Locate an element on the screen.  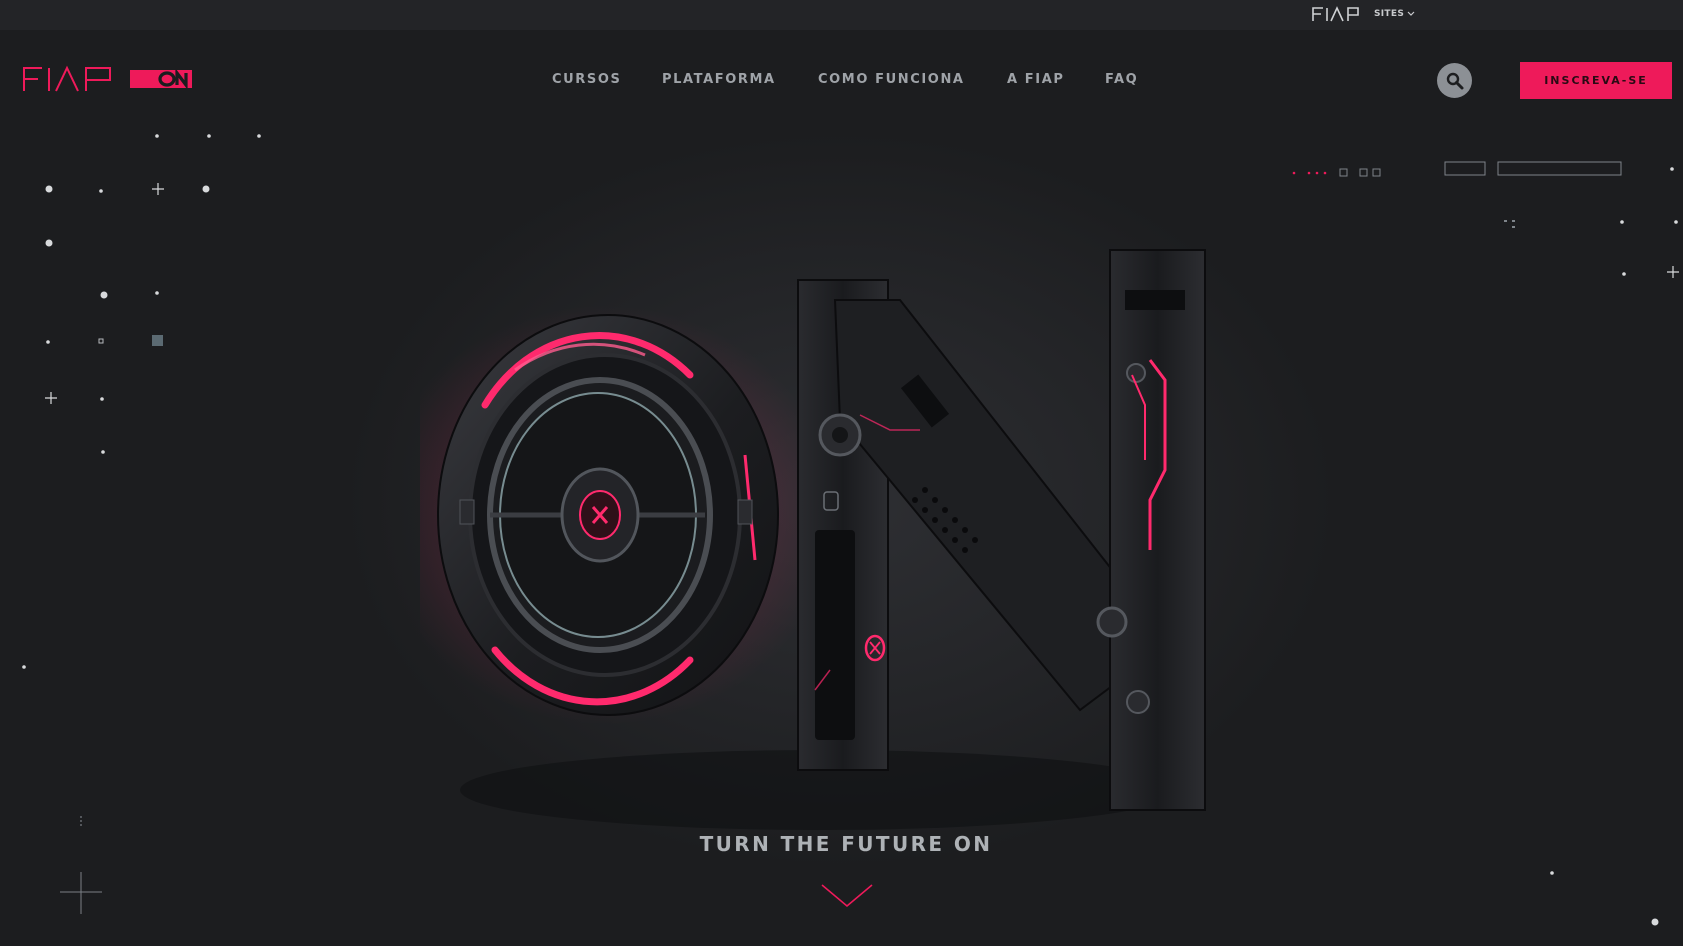
hero-tagline: TURN THE FUTURE ON is located at coordinates (846, 844).